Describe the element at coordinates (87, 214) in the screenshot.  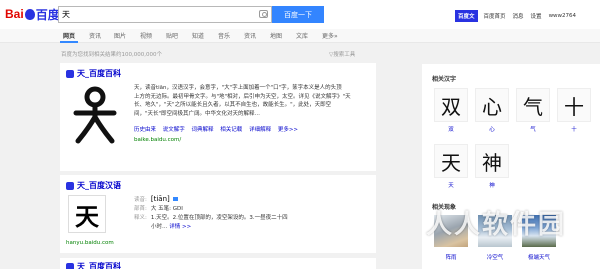
I see `character-box: 天` at that location.